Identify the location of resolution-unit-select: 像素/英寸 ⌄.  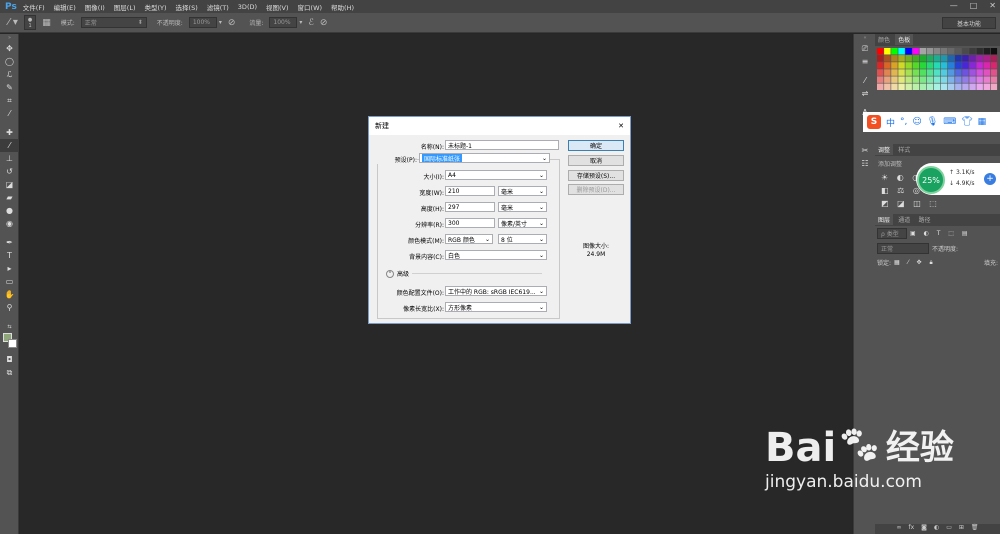
(522, 223).